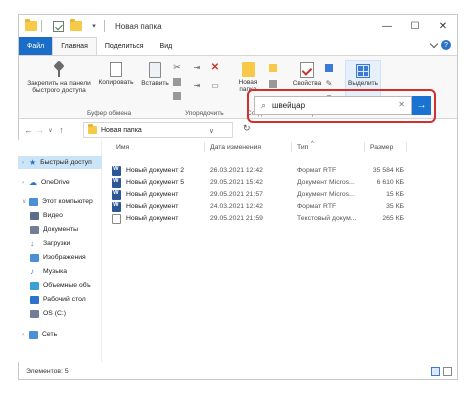  Describe the element at coordinates (388, 170) in the screenshot. I see `file-size: 35 584 КБ` at that location.